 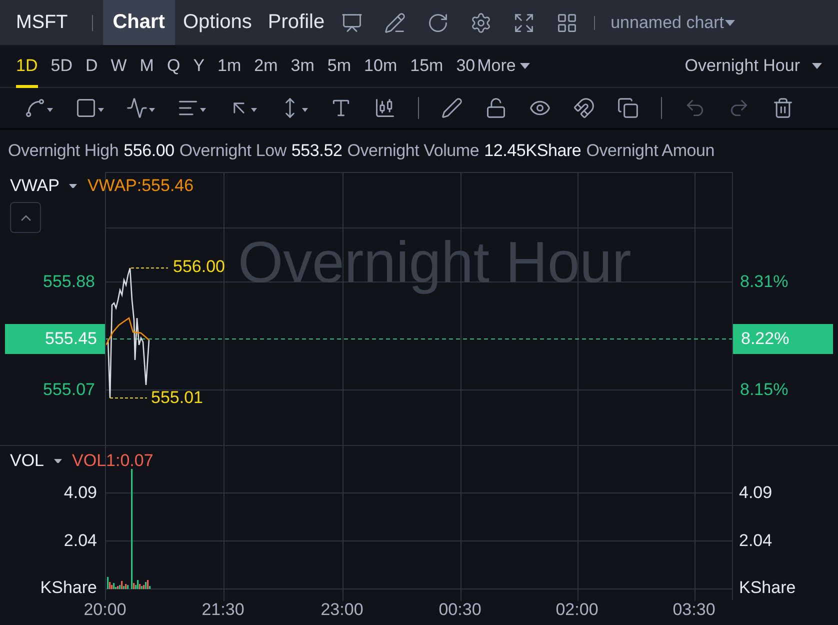 I want to click on indicator-dropdown: VWAP, so click(x=35, y=186).